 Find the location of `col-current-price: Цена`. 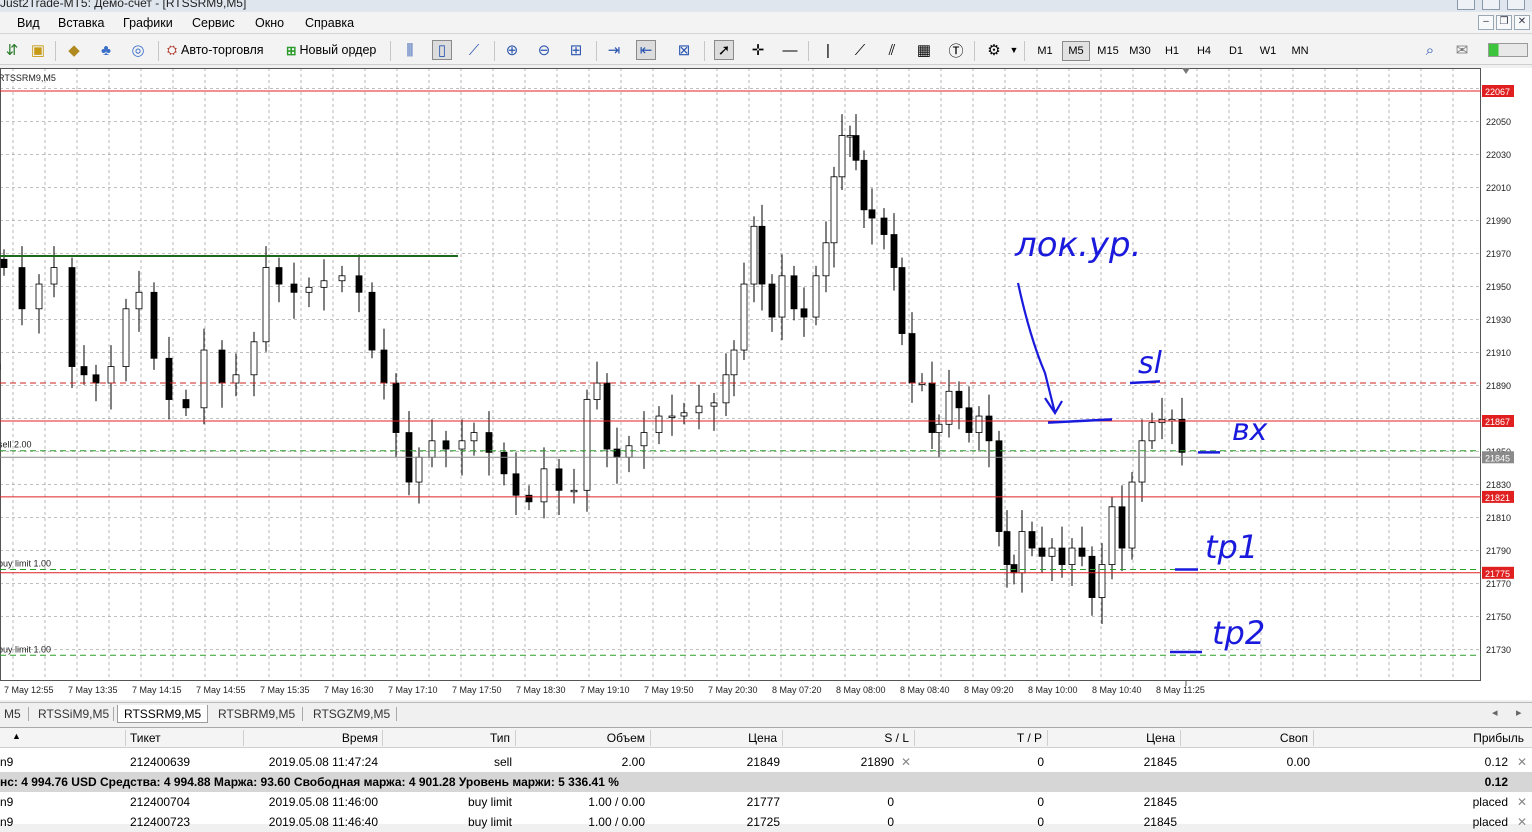

col-current-price: Цена is located at coordinates (1111, 738).